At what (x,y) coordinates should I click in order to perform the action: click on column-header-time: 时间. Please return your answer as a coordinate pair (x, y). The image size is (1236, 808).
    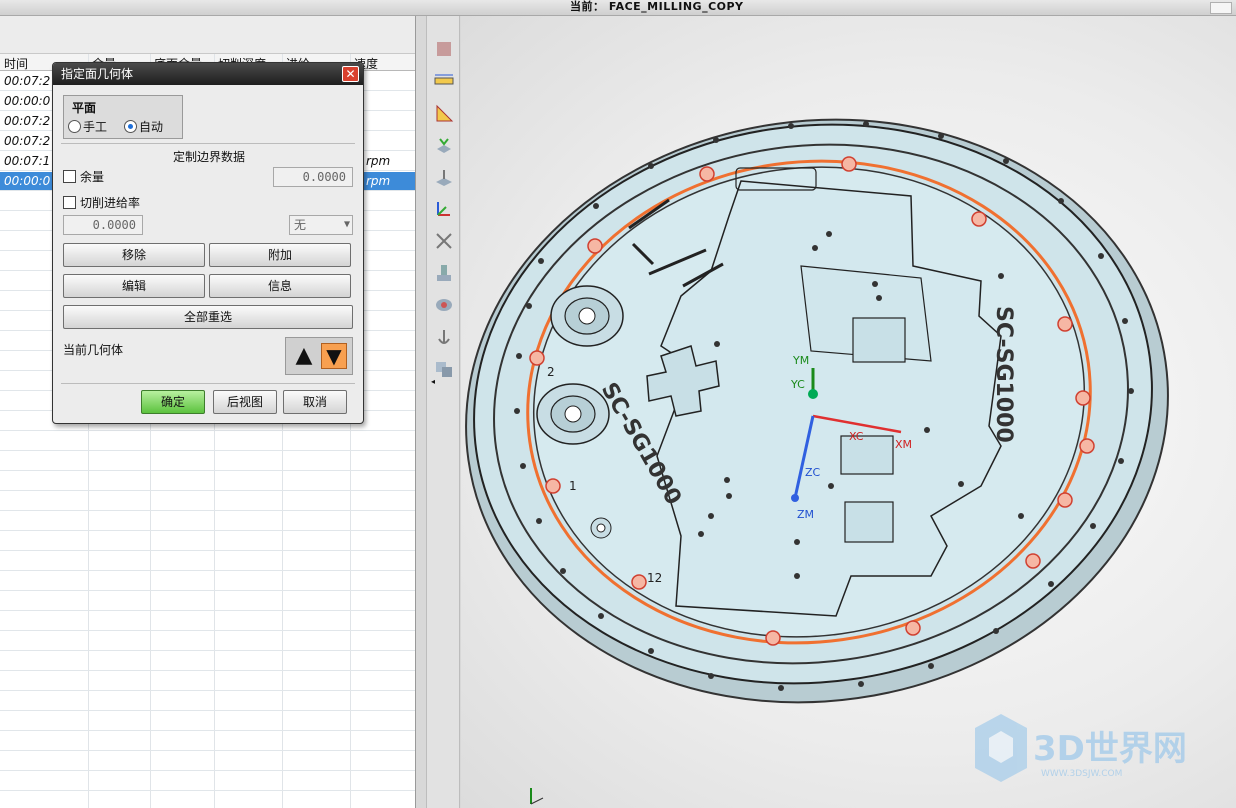
    Looking at the image, I should click on (16, 63).